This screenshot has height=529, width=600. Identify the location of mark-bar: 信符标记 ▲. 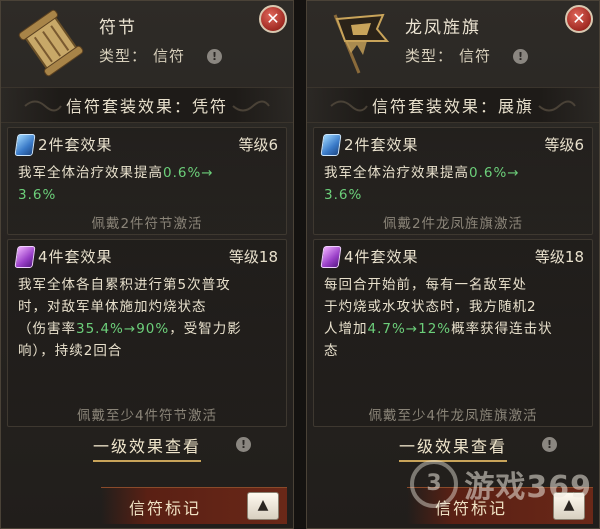
(194, 505).